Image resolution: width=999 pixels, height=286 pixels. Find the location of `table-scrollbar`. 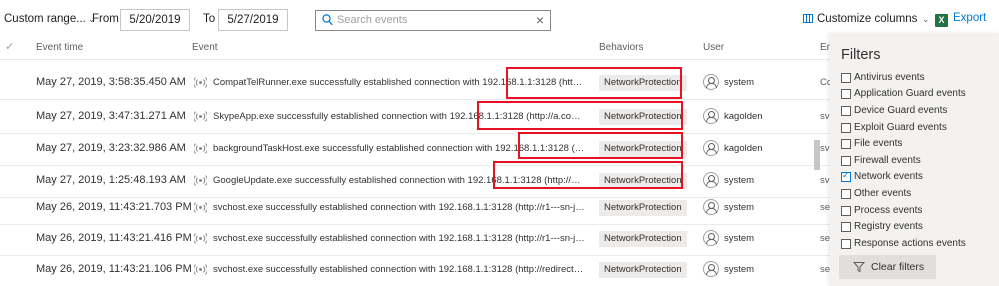

table-scrollbar is located at coordinates (817, 155).